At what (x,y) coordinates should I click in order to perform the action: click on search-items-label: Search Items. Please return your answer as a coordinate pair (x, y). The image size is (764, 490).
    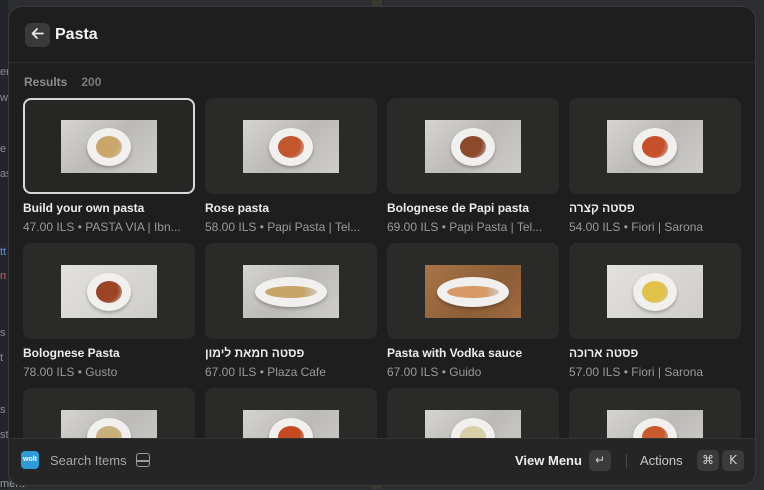
    Looking at the image, I should click on (88, 460).